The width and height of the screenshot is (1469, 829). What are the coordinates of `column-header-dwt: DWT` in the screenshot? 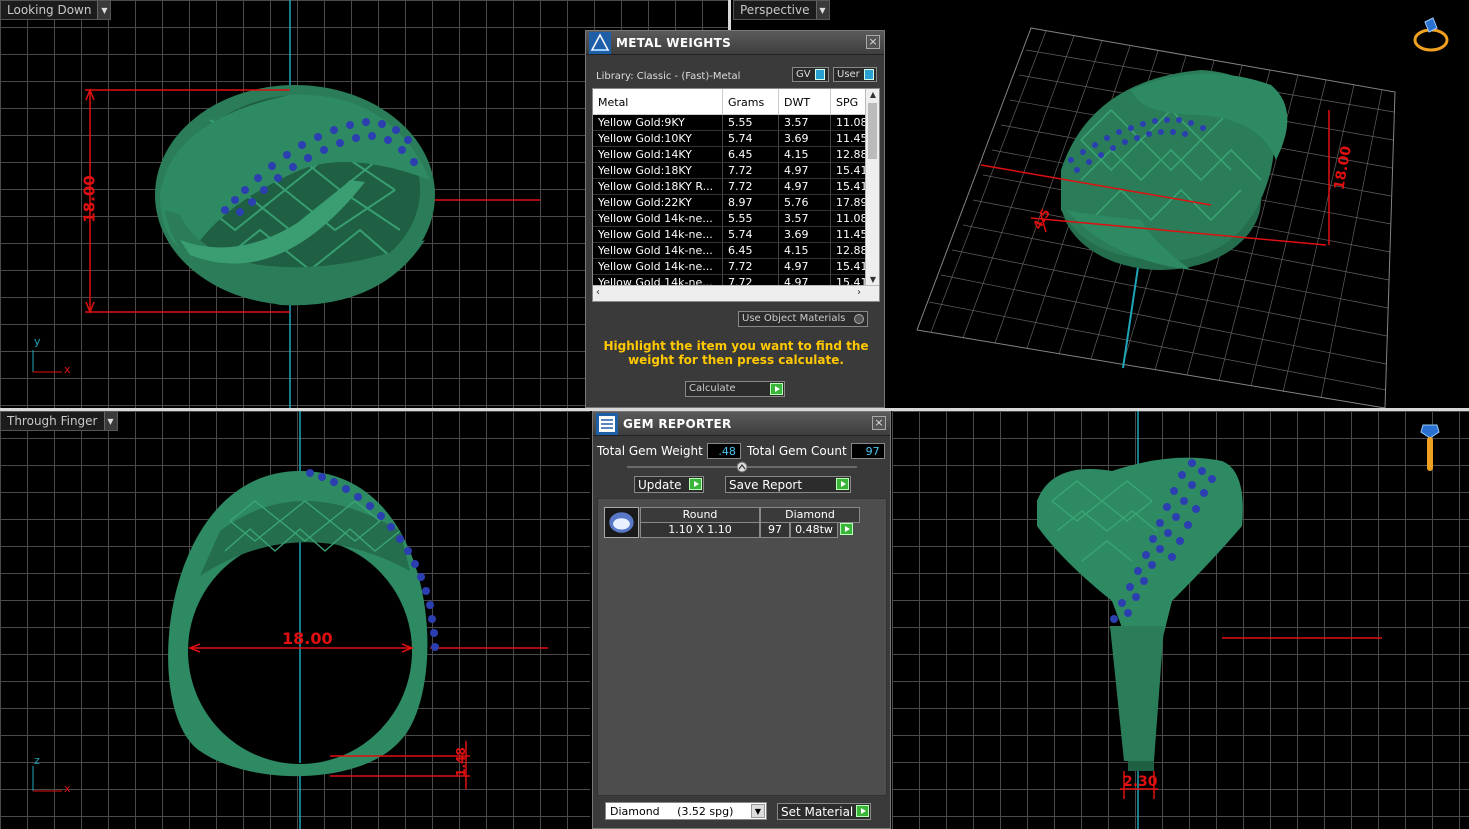 It's located at (805, 101).